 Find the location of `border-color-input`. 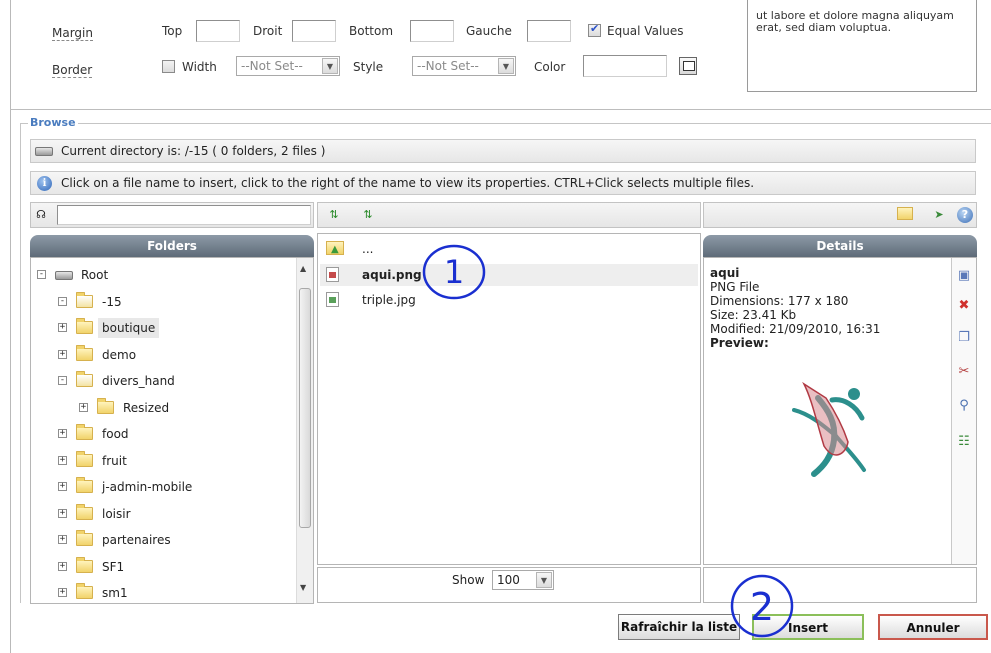

border-color-input is located at coordinates (625, 66).